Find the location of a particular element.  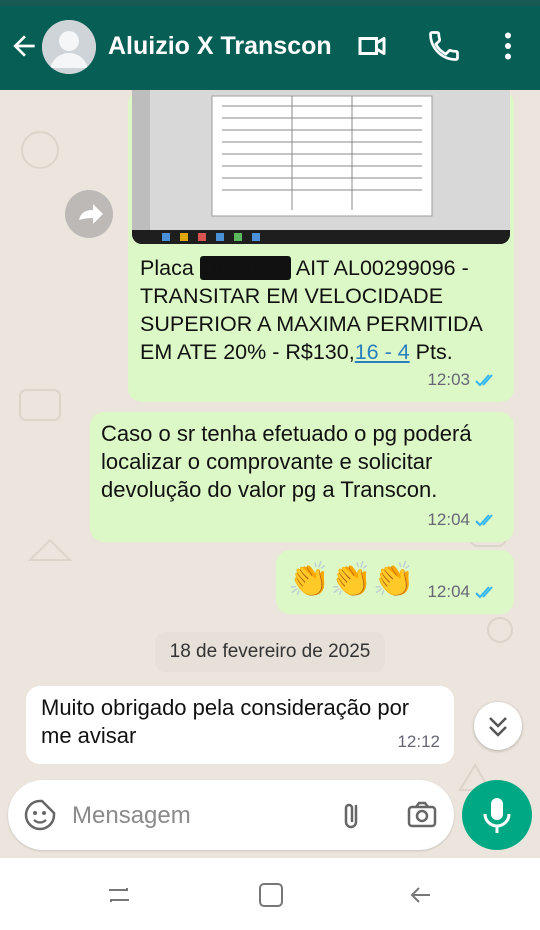

home-icon is located at coordinates (271, 895).